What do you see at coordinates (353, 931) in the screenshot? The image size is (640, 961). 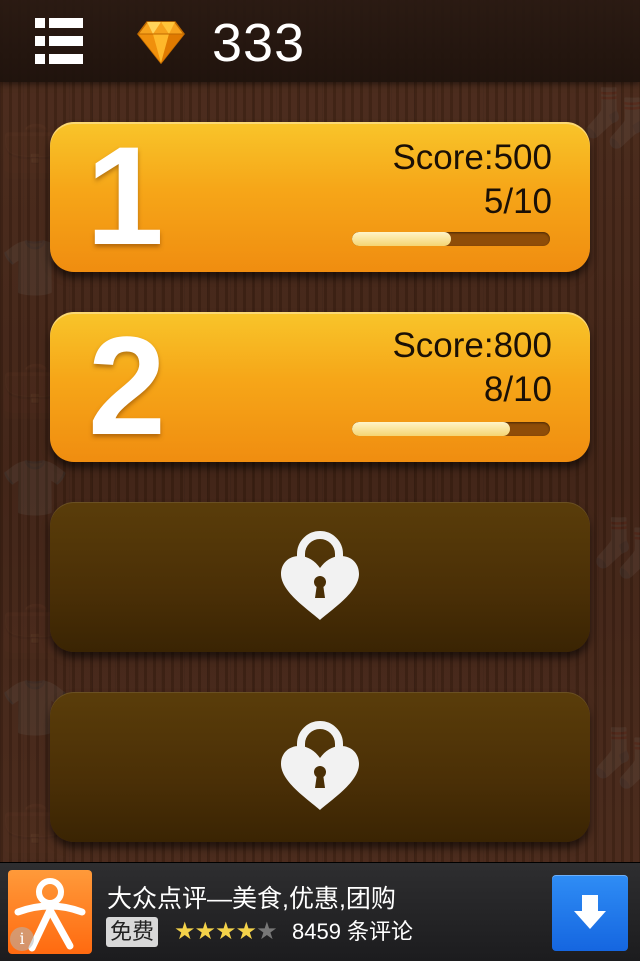 I see `review-count: 8459 条评论` at bounding box center [353, 931].